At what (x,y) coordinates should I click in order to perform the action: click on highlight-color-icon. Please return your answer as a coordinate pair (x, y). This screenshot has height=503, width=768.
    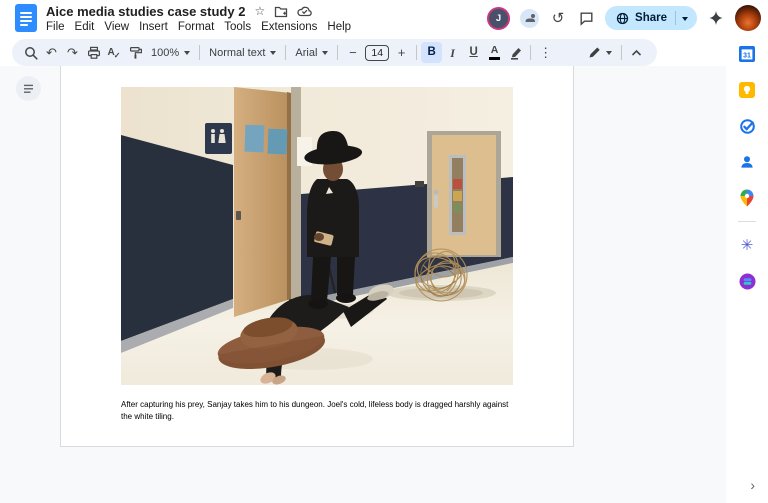
    Looking at the image, I should click on (515, 52).